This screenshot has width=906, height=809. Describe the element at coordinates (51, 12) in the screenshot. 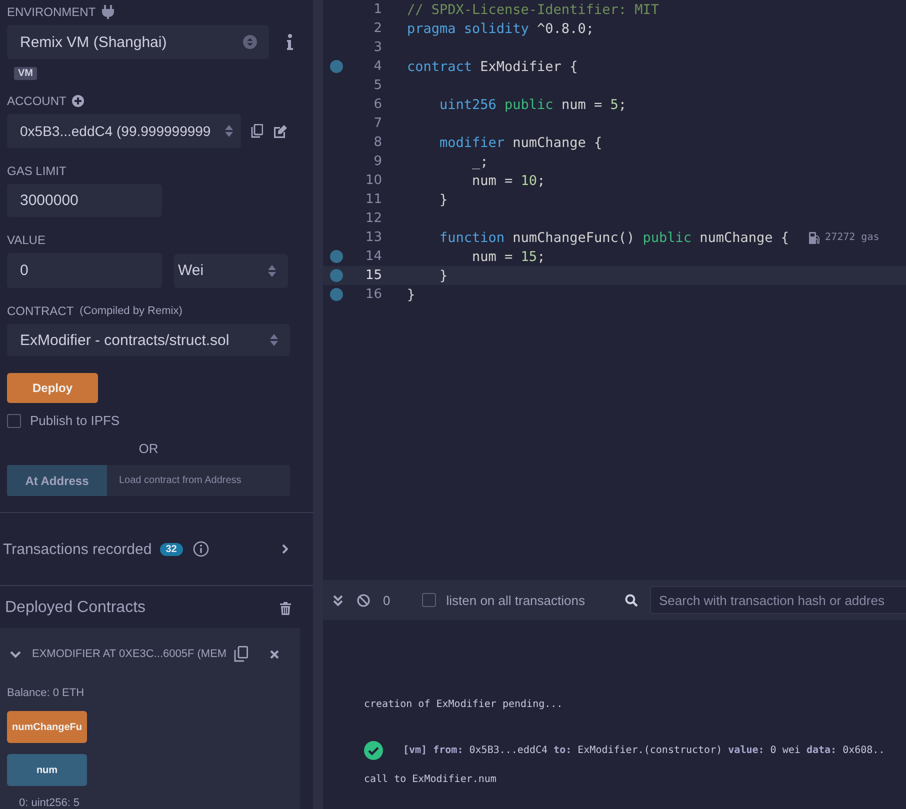

I see `environment-label: ENVIRONMENT` at that location.